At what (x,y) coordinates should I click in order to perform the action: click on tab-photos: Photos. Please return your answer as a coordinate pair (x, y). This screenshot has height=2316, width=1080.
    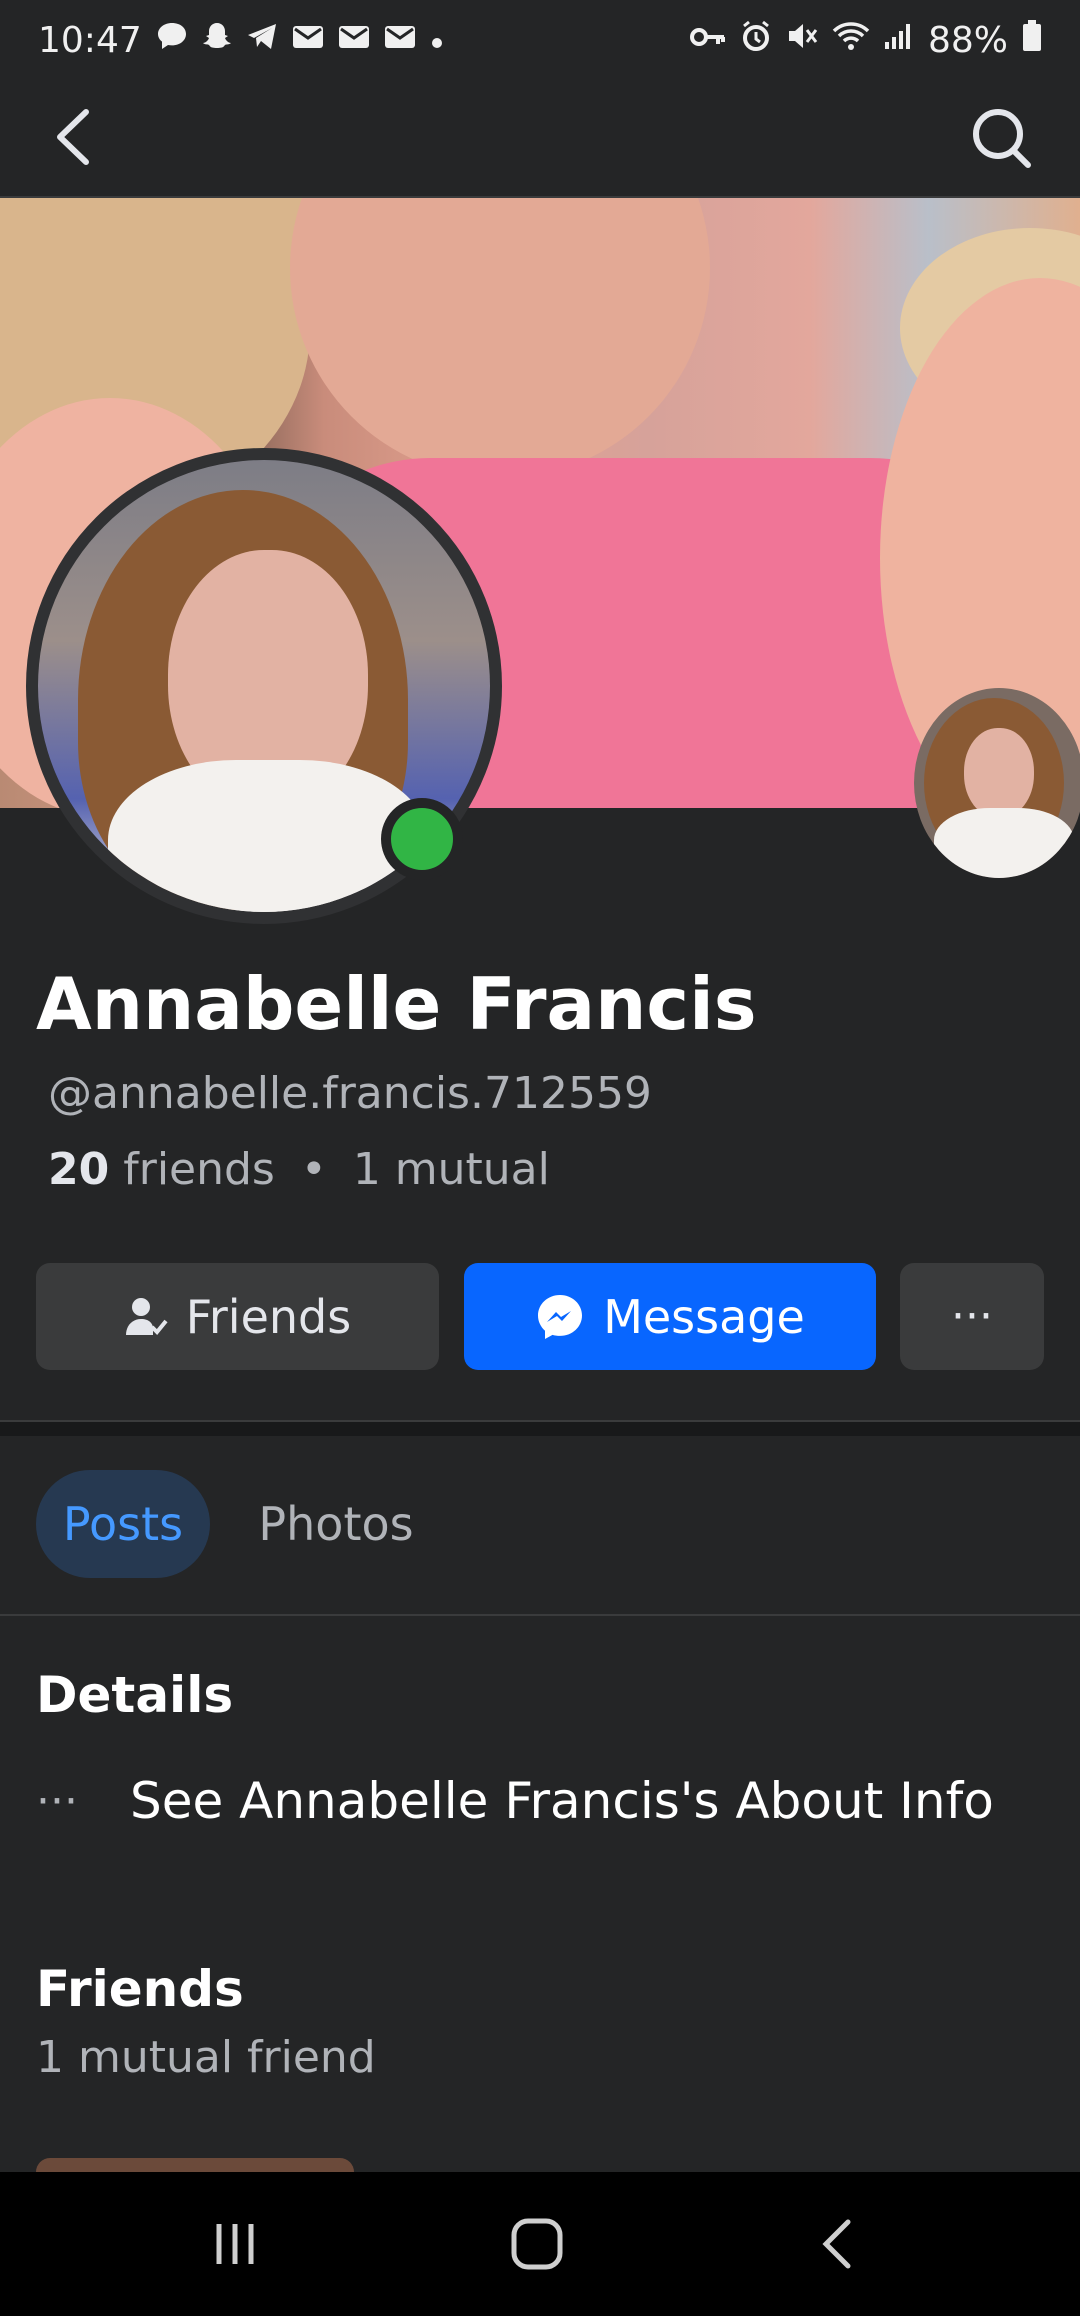
    Looking at the image, I should click on (336, 1524).